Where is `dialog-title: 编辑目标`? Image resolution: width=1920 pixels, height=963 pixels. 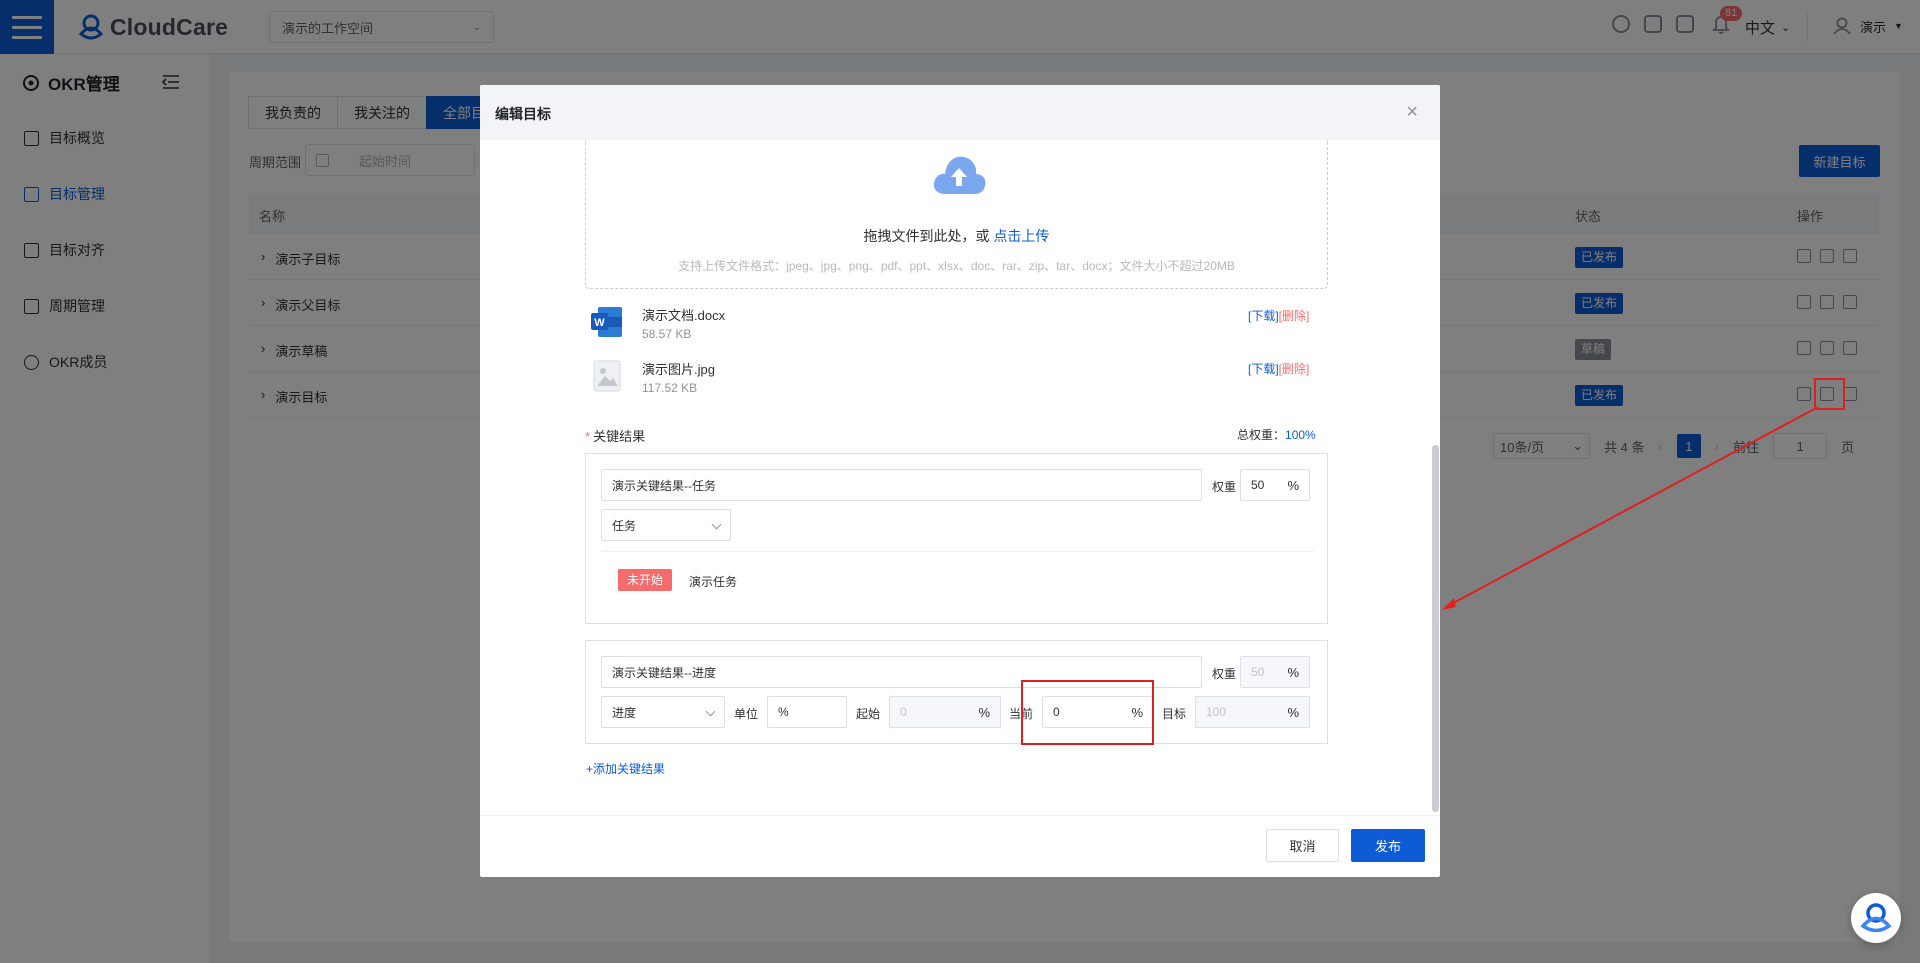
dialog-title: 编辑目标 is located at coordinates (523, 114).